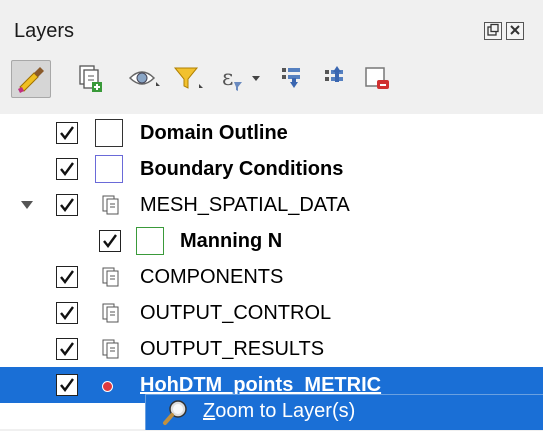 The image size is (543, 431). What do you see at coordinates (271, 82) in the screenshot?
I see `layers-toolbar: ε` at bounding box center [271, 82].